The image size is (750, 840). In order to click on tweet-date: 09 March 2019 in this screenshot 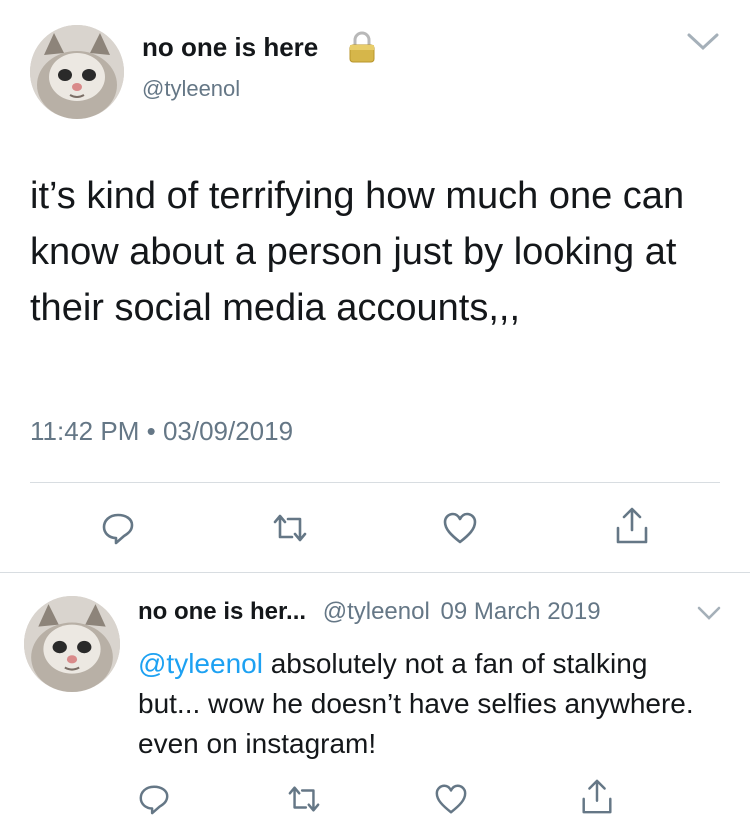, I will do `click(520, 611)`.